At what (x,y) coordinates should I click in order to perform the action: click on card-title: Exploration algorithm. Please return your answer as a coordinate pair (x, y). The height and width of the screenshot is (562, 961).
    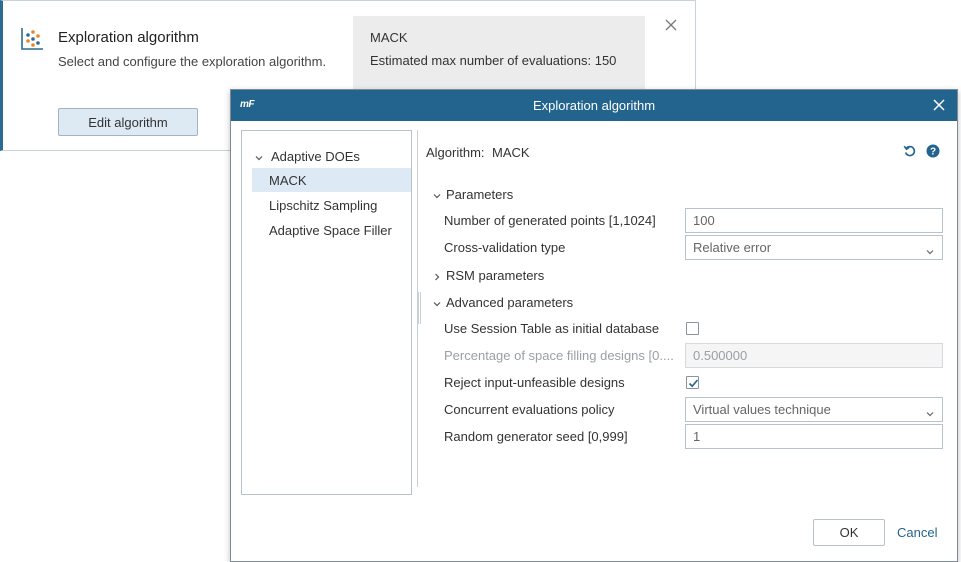
    Looking at the image, I should click on (128, 37).